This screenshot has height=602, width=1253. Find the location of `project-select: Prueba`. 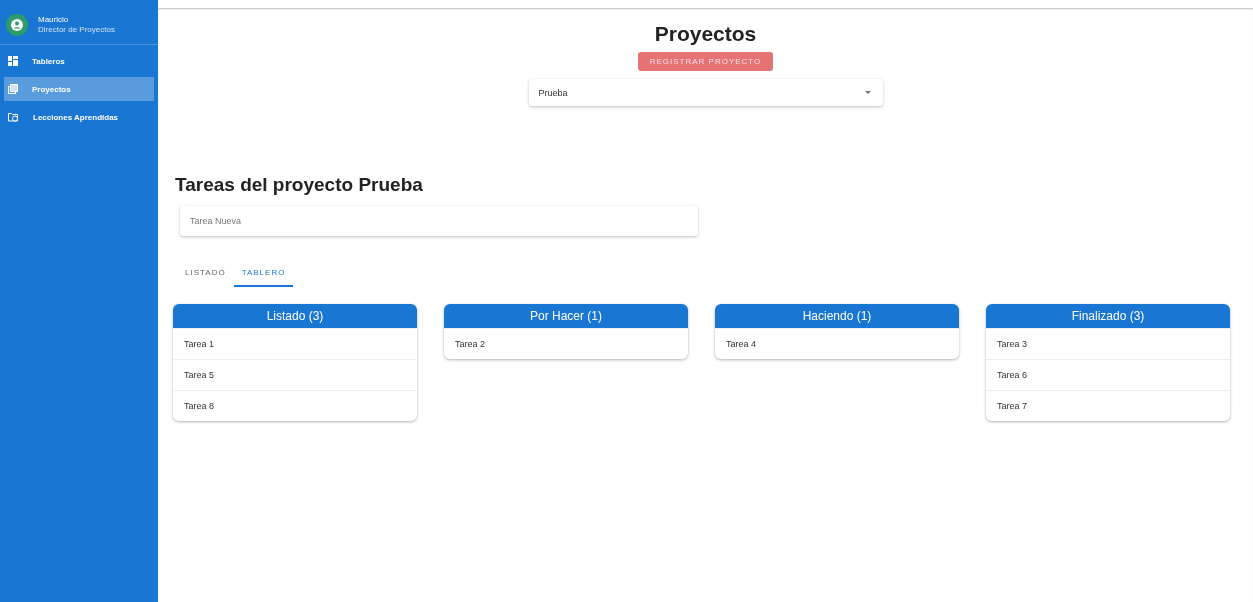

project-select: Prueba is located at coordinates (705, 92).